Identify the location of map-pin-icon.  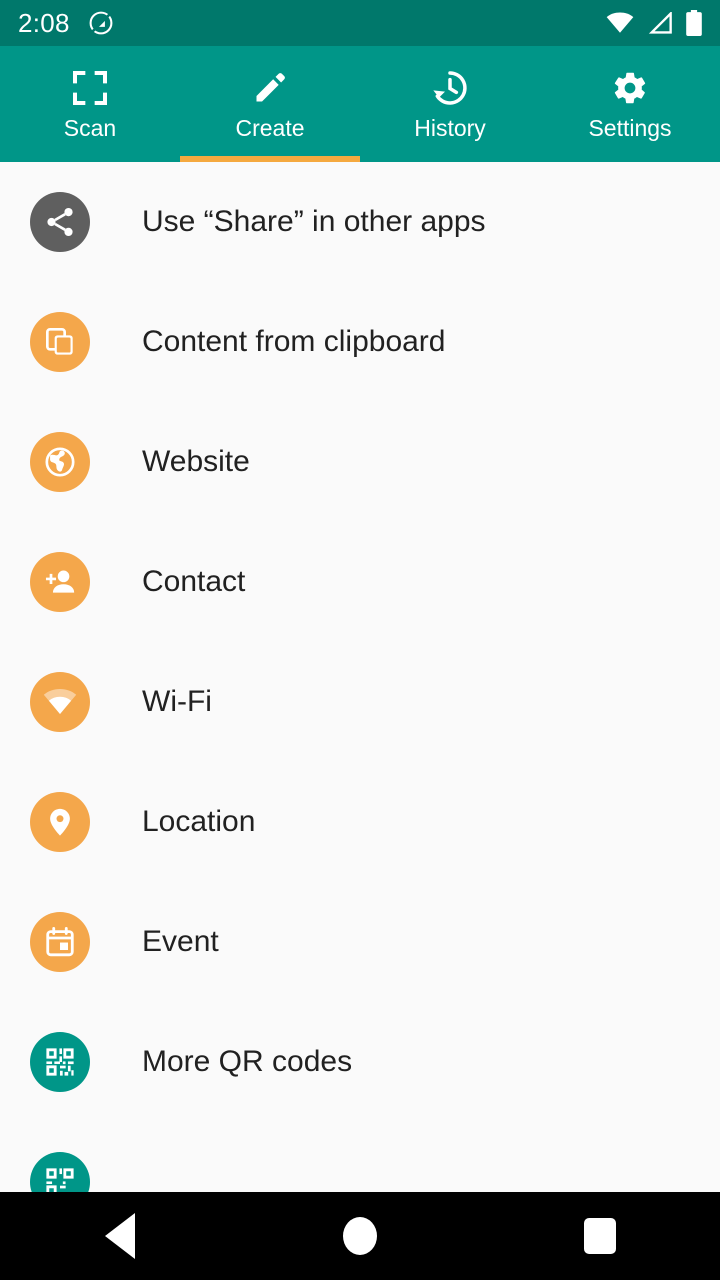
(60, 822).